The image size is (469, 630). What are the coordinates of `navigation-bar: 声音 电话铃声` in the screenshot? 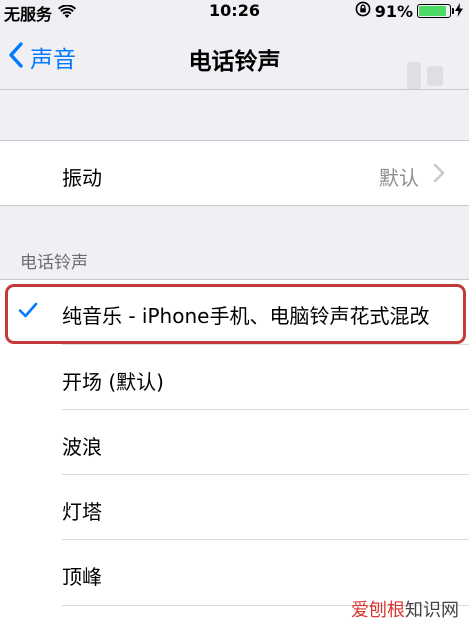 It's located at (234, 56).